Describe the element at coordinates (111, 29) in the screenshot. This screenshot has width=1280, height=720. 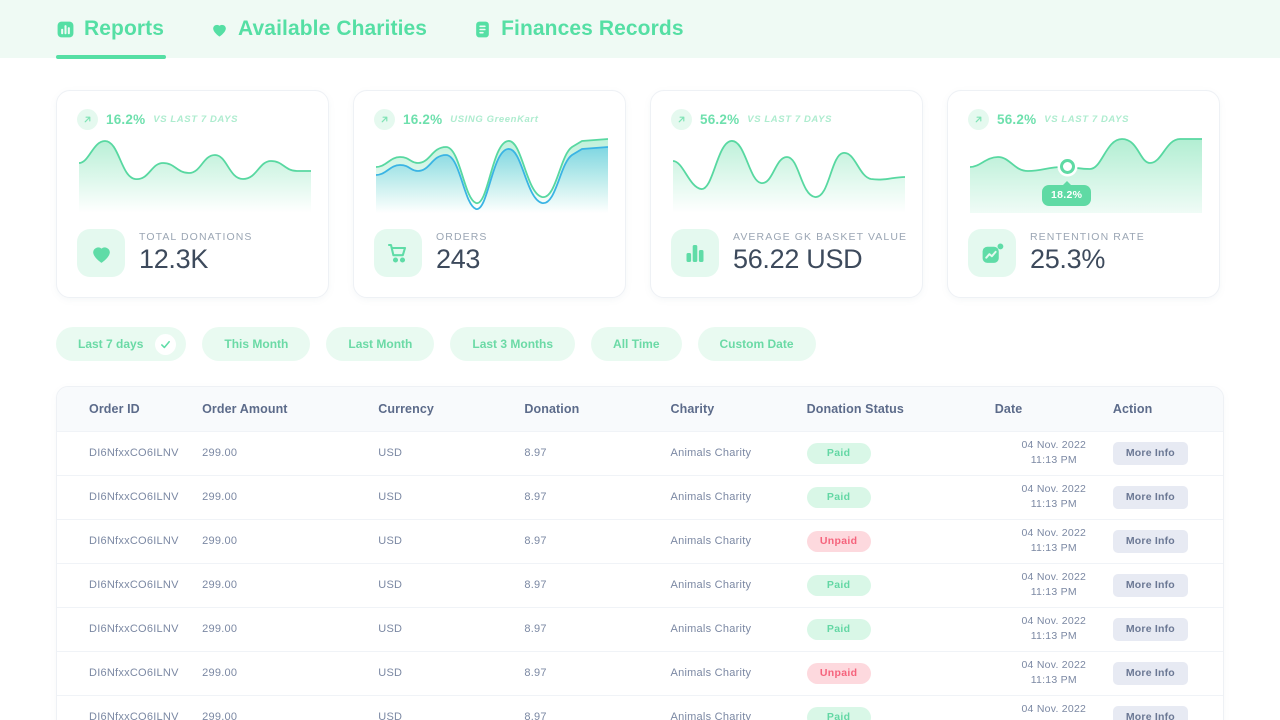
I see `tab-reports: Reports` at that location.